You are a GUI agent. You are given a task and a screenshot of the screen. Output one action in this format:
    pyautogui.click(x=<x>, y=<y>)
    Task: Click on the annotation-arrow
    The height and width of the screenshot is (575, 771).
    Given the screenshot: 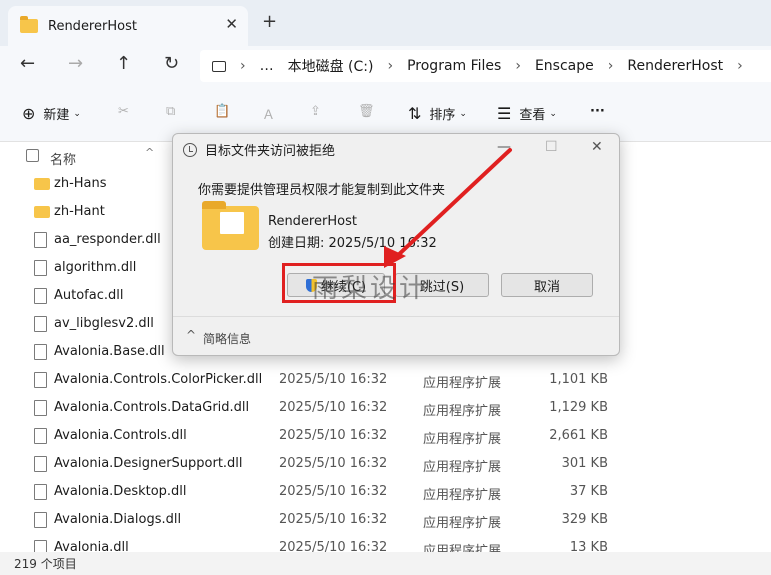 What is the action you would take?
    pyautogui.click(x=448, y=208)
    